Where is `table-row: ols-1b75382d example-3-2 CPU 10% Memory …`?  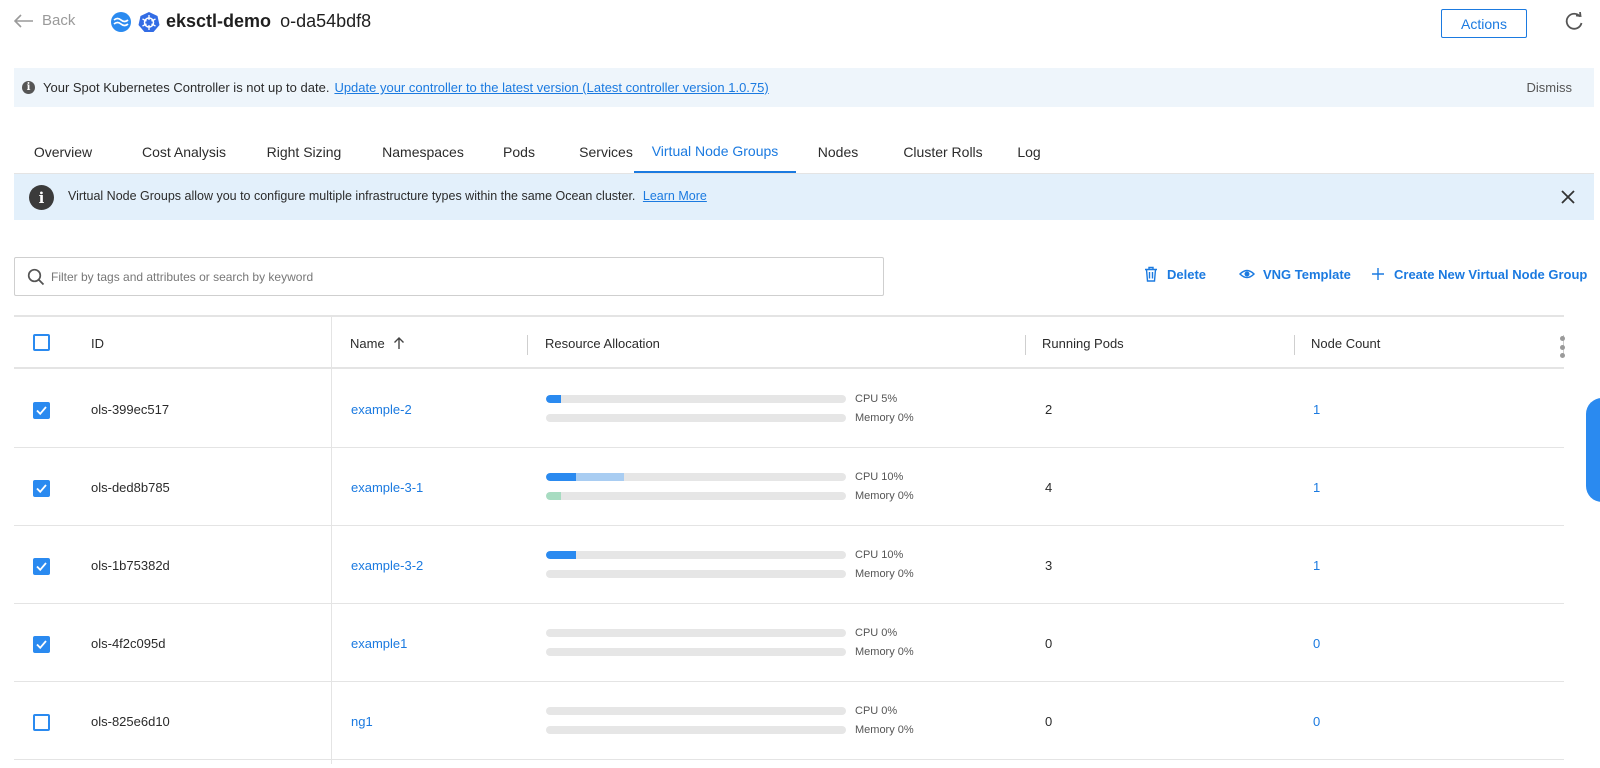 table-row: ols-1b75382d example-3-2 CPU 10% Memory … is located at coordinates (789, 565).